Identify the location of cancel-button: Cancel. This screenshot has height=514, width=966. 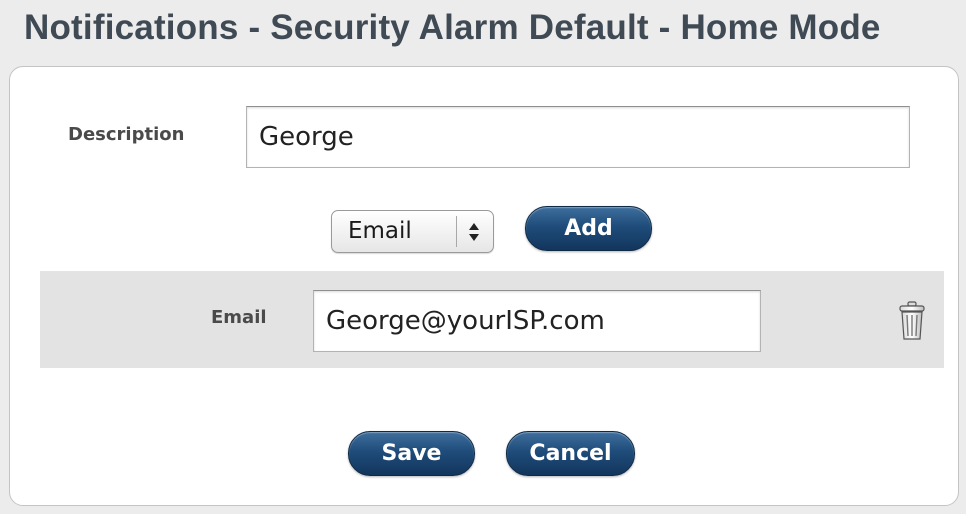
(570, 453).